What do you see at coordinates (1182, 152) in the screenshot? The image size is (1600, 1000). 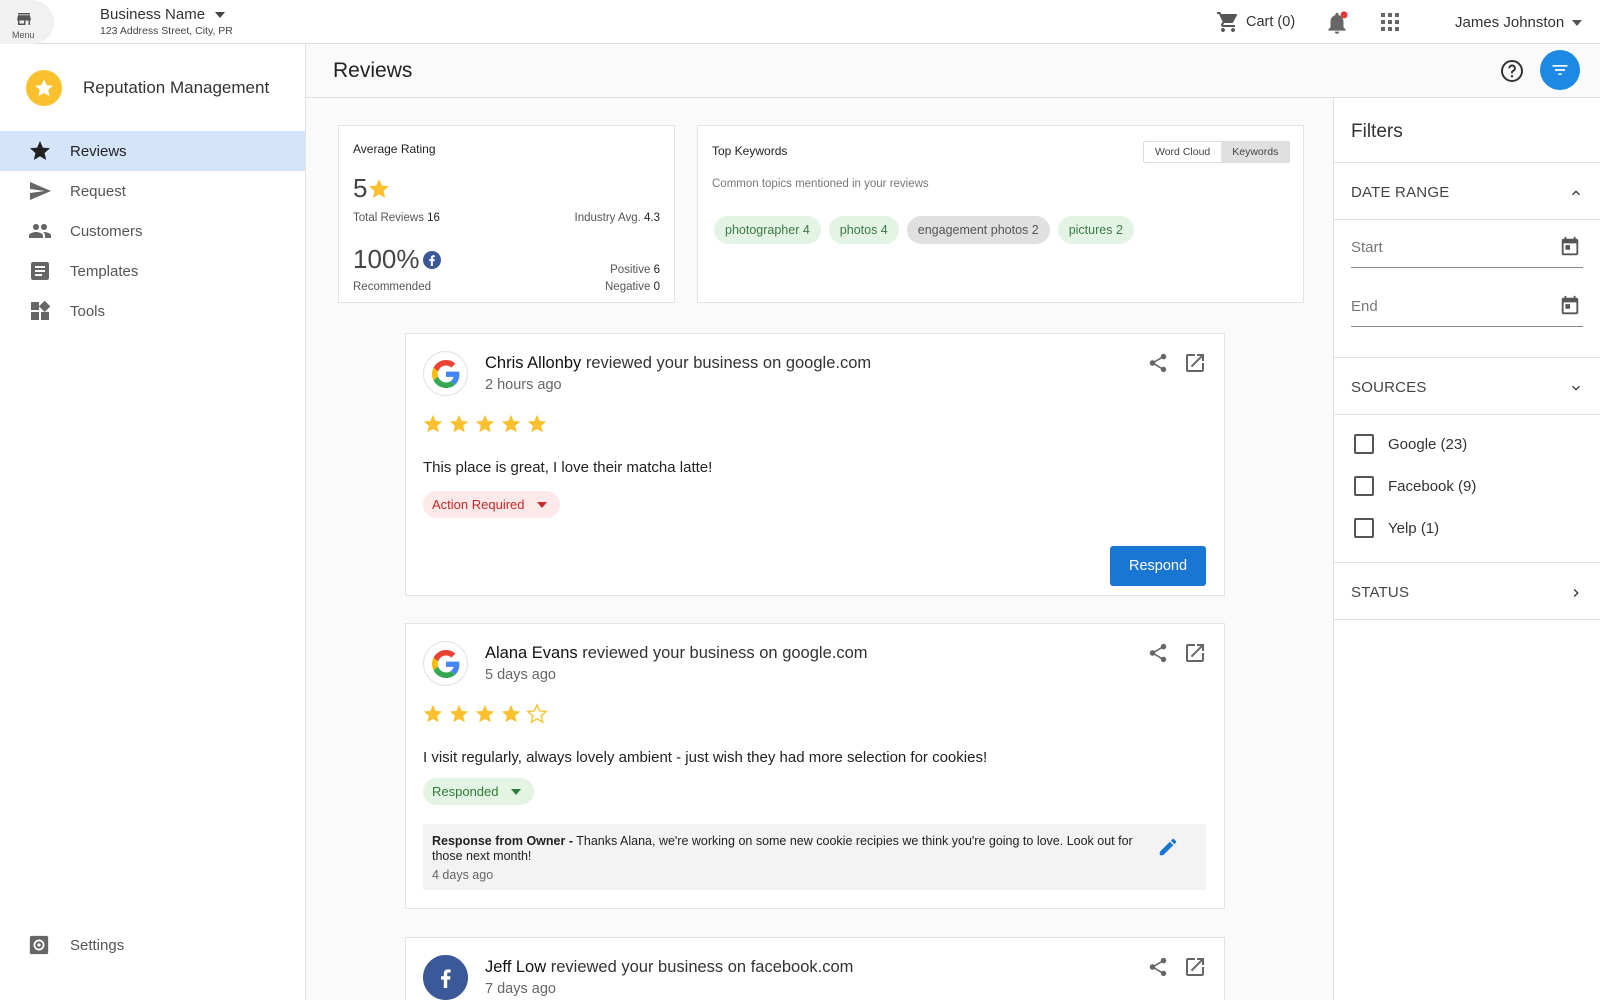 I see `word-cloud-toggle: Word Cloud` at bounding box center [1182, 152].